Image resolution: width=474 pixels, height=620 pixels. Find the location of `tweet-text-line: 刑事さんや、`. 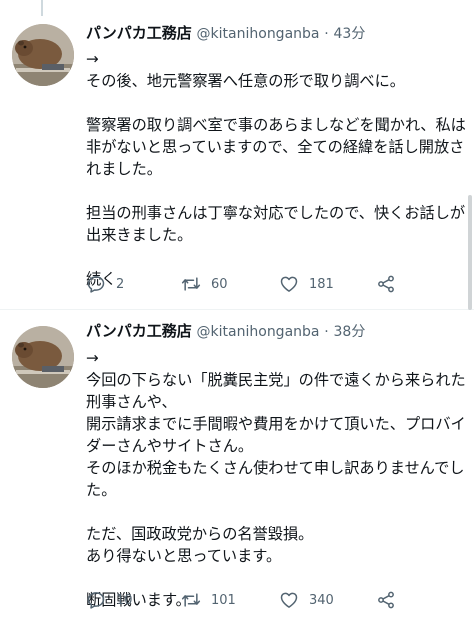

tweet-text-line: 刑事さんや、 is located at coordinates (131, 402).